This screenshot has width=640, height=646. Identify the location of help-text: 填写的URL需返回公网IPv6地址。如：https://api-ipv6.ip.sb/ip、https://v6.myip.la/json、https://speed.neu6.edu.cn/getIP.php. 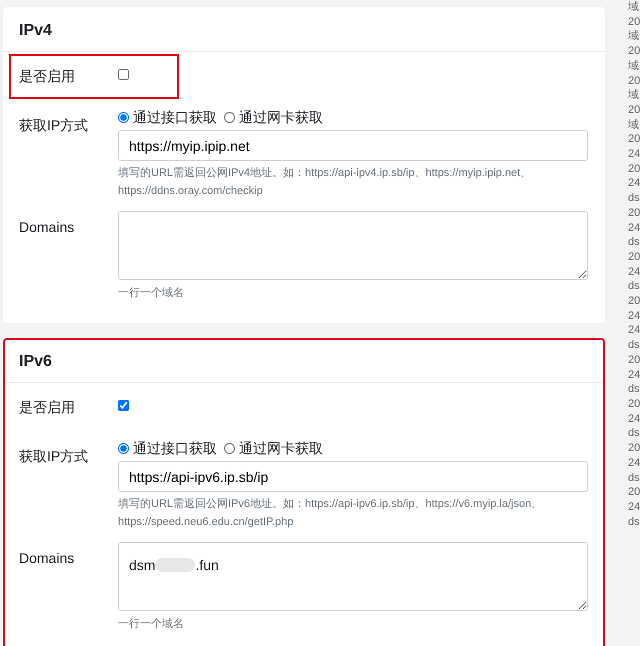
(331, 513).